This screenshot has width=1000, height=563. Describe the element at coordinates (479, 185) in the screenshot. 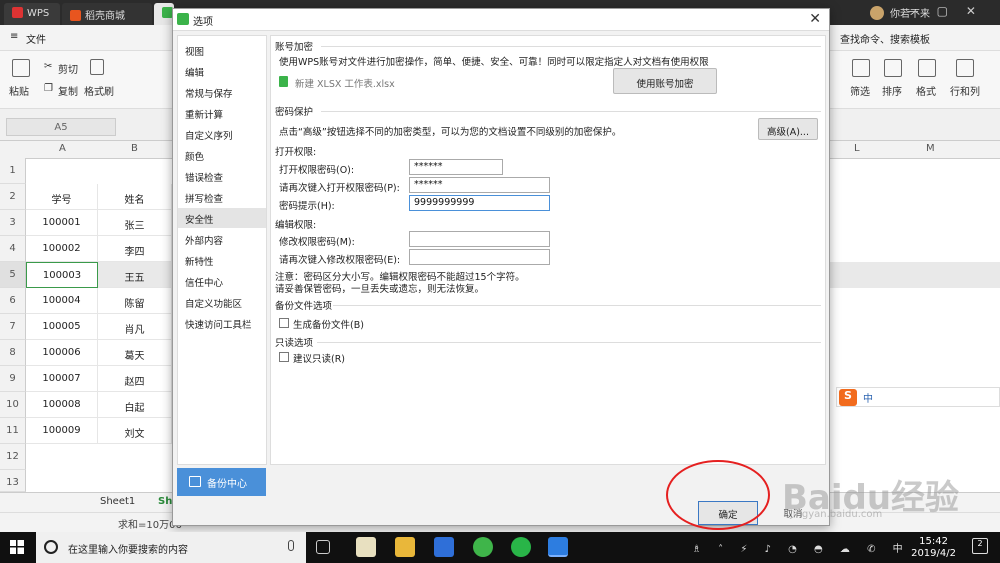

I see `open-password-confirm-field: ******` at that location.